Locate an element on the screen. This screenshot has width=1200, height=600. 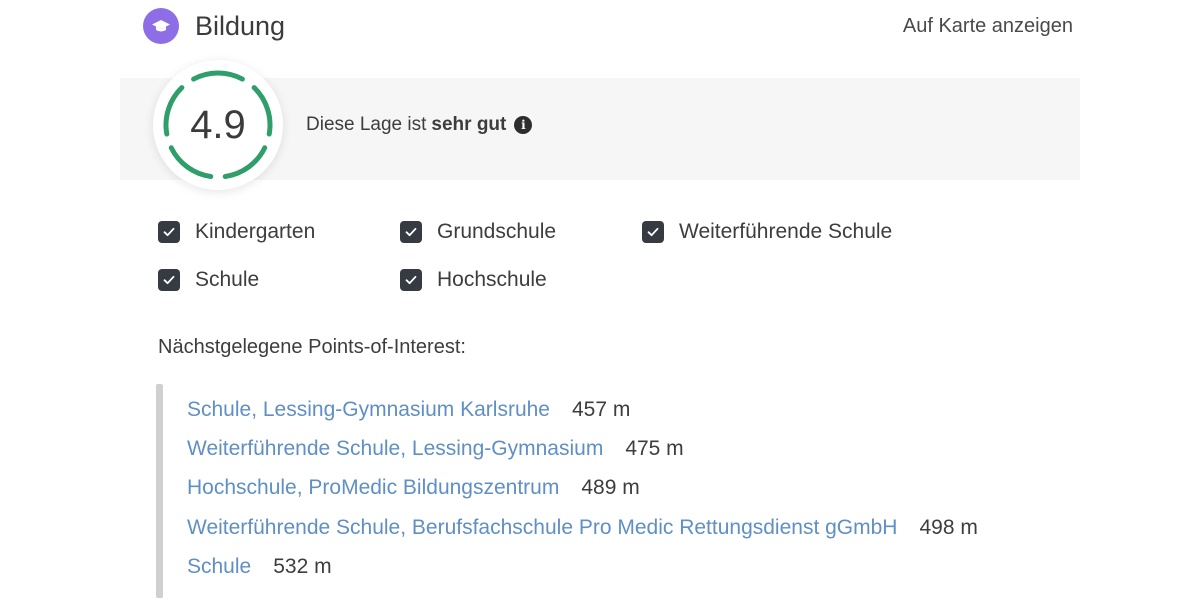
poi-link: Schule, Lessing-Gymnasium Karlsruhe is located at coordinates (368, 410).